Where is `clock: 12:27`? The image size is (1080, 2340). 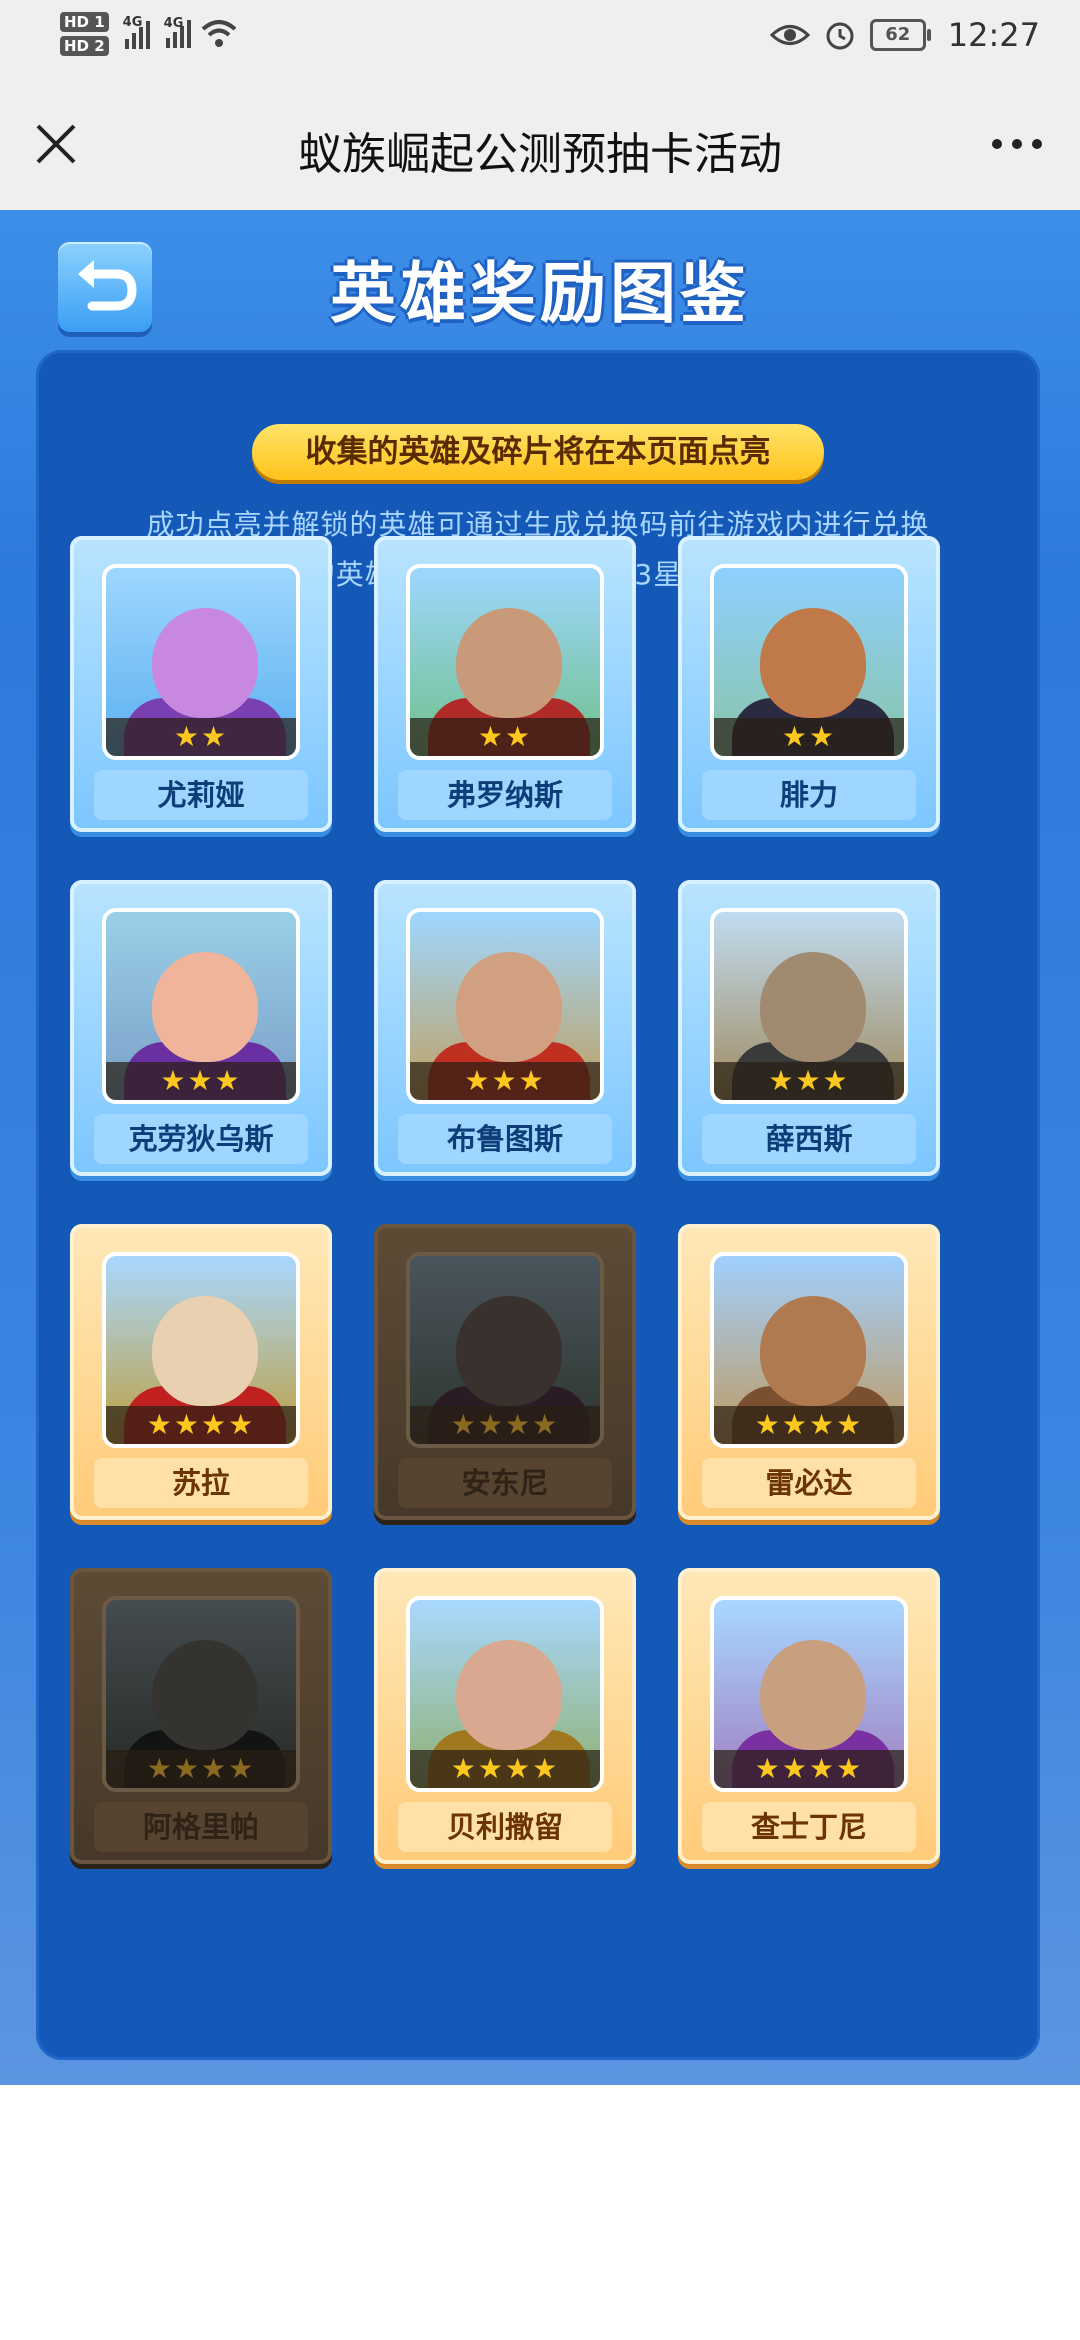 clock: 12:27 is located at coordinates (993, 35).